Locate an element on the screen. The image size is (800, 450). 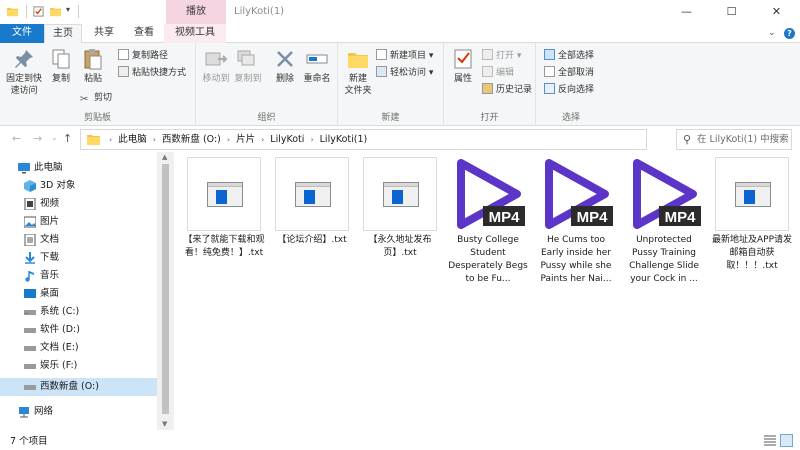
mp4-badge: MP4 is located at coordinates (681, 217).